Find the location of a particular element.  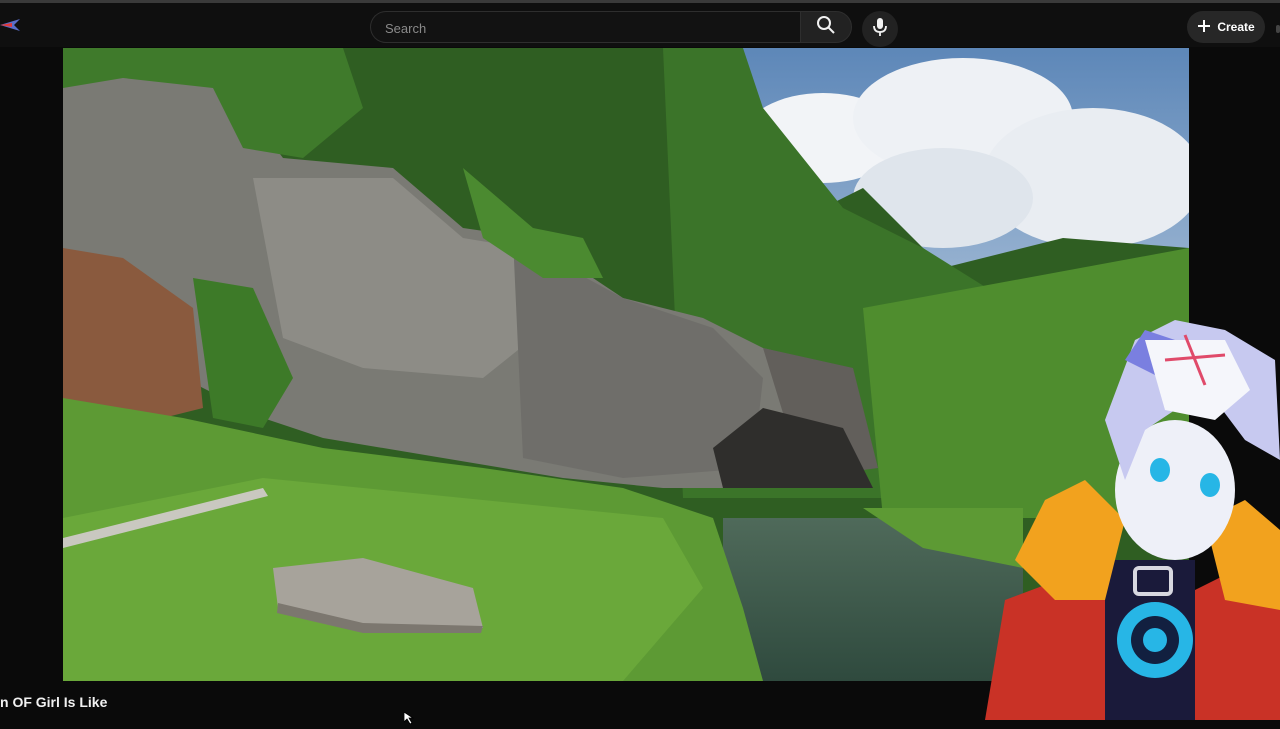

mic-icon is located at coordinates (880, 29).